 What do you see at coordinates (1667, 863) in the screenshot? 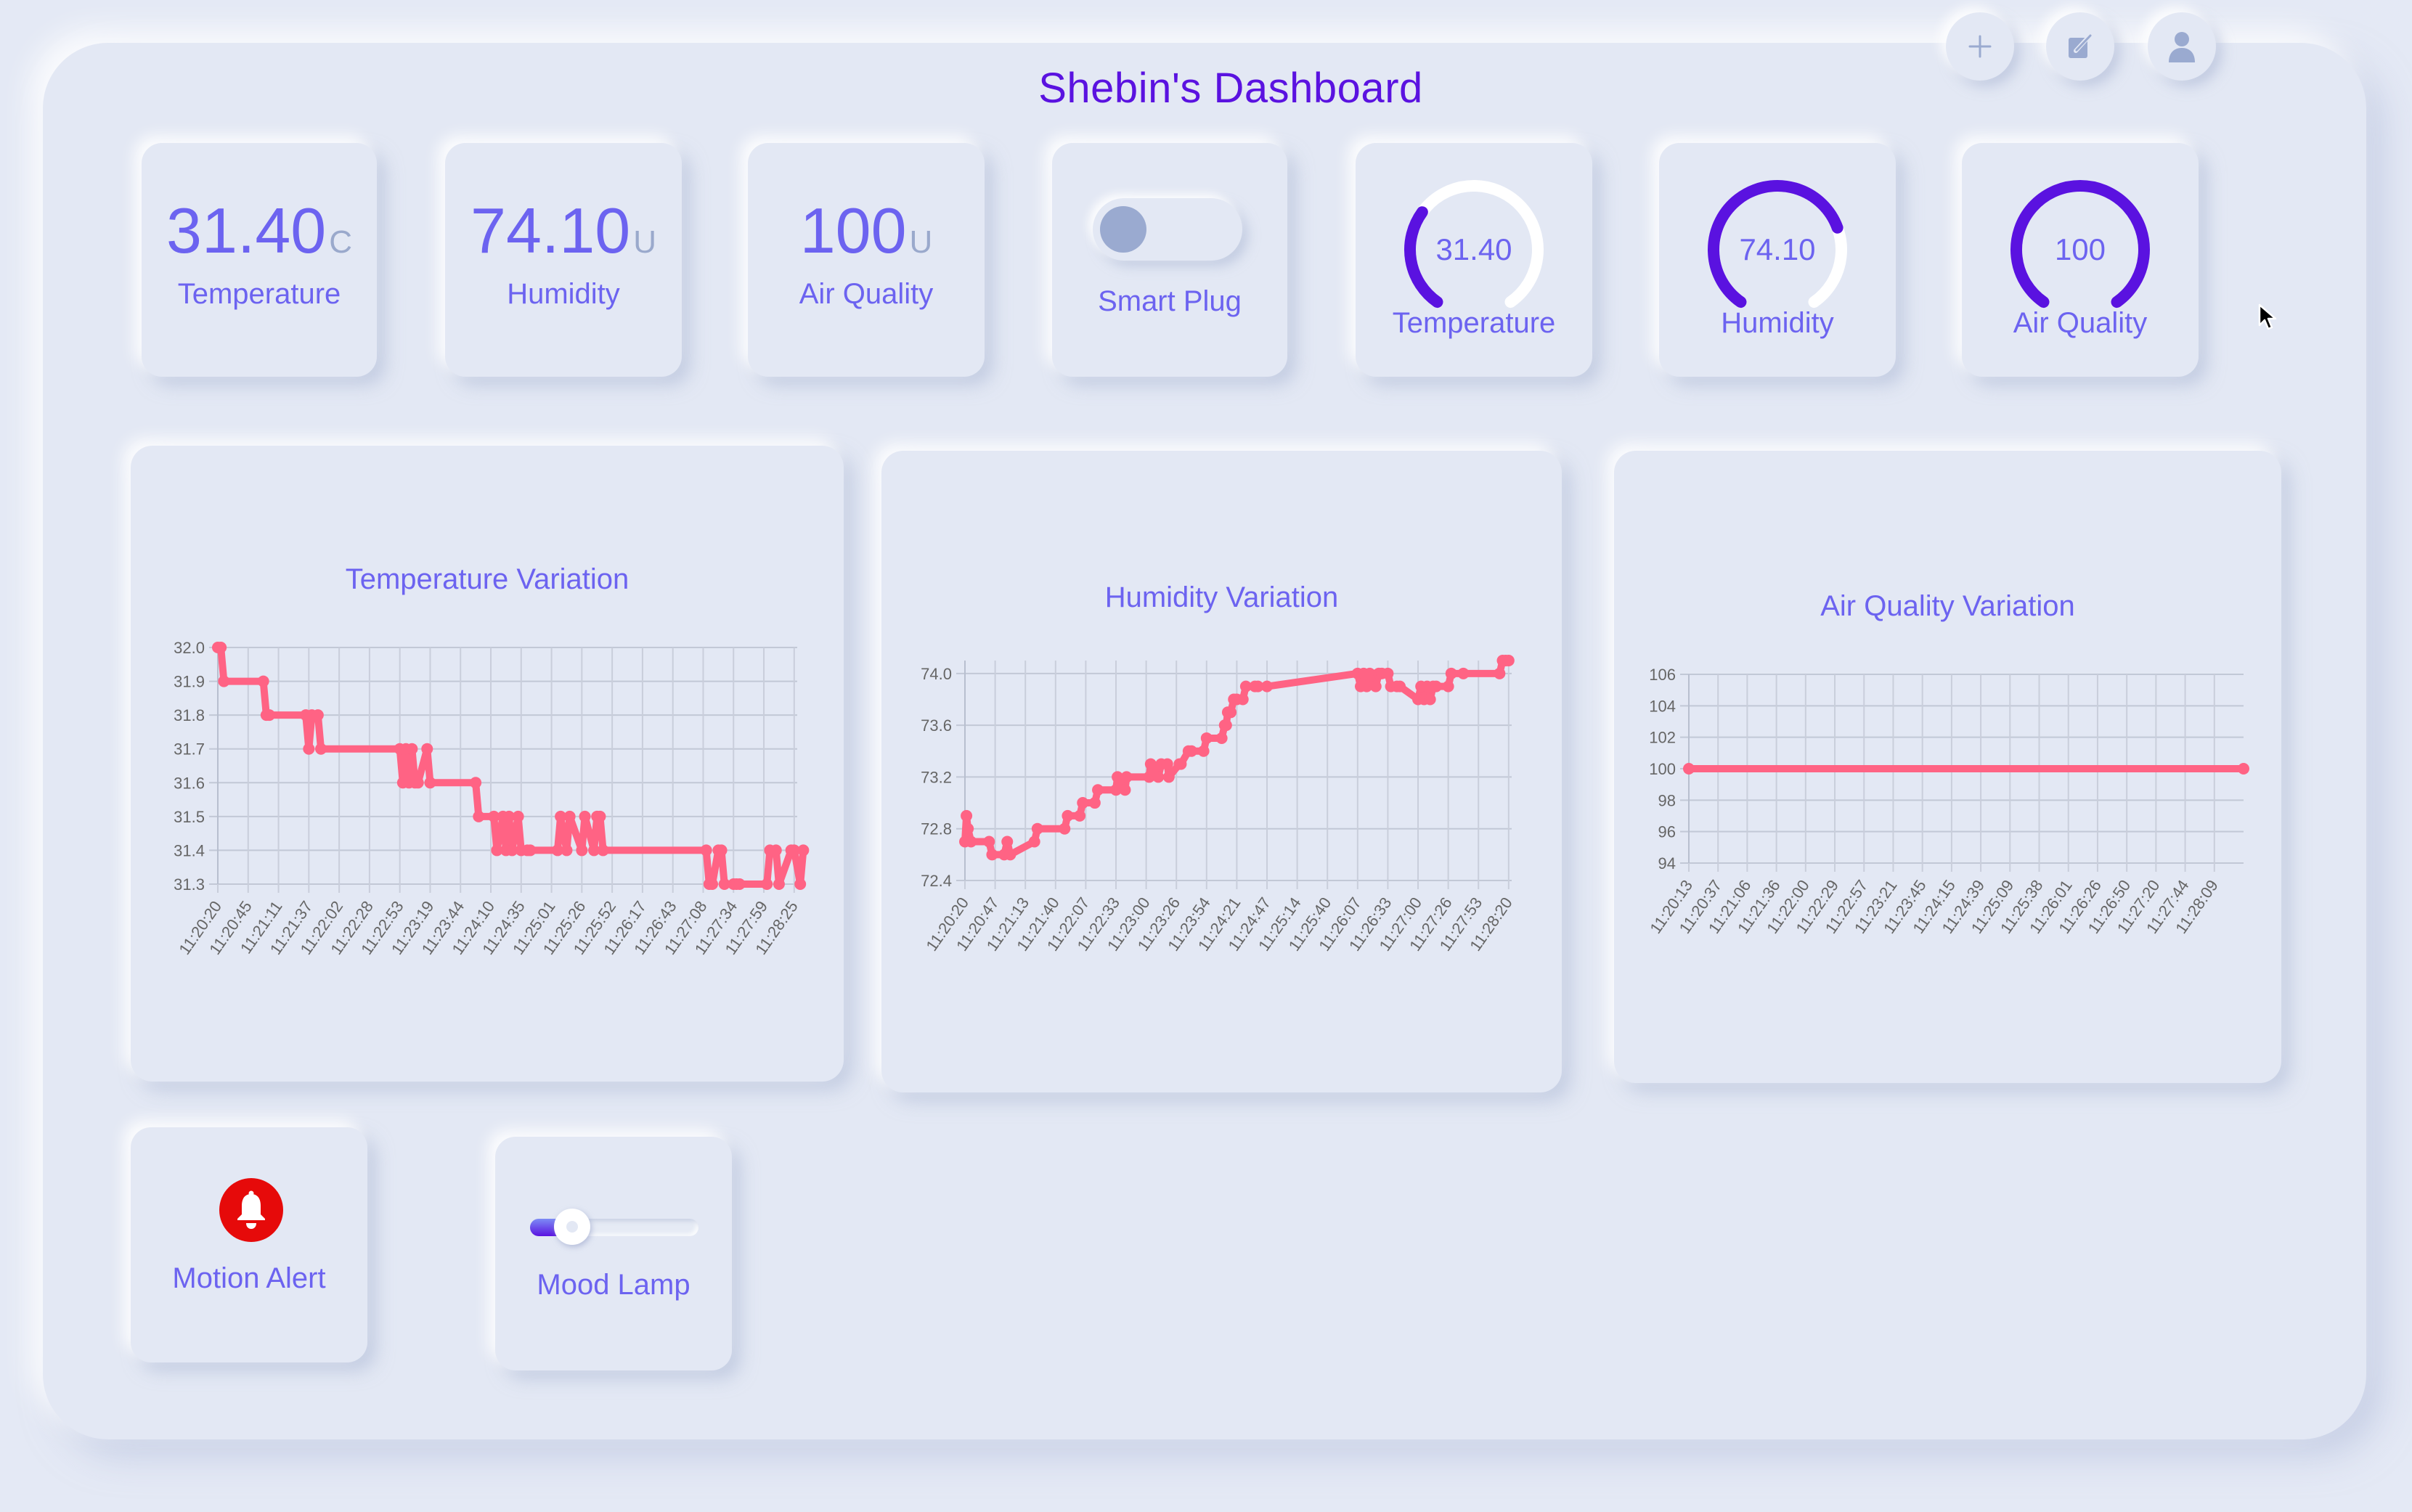
I see `y-tick-label: 94` at bounding box center [1667, 863].